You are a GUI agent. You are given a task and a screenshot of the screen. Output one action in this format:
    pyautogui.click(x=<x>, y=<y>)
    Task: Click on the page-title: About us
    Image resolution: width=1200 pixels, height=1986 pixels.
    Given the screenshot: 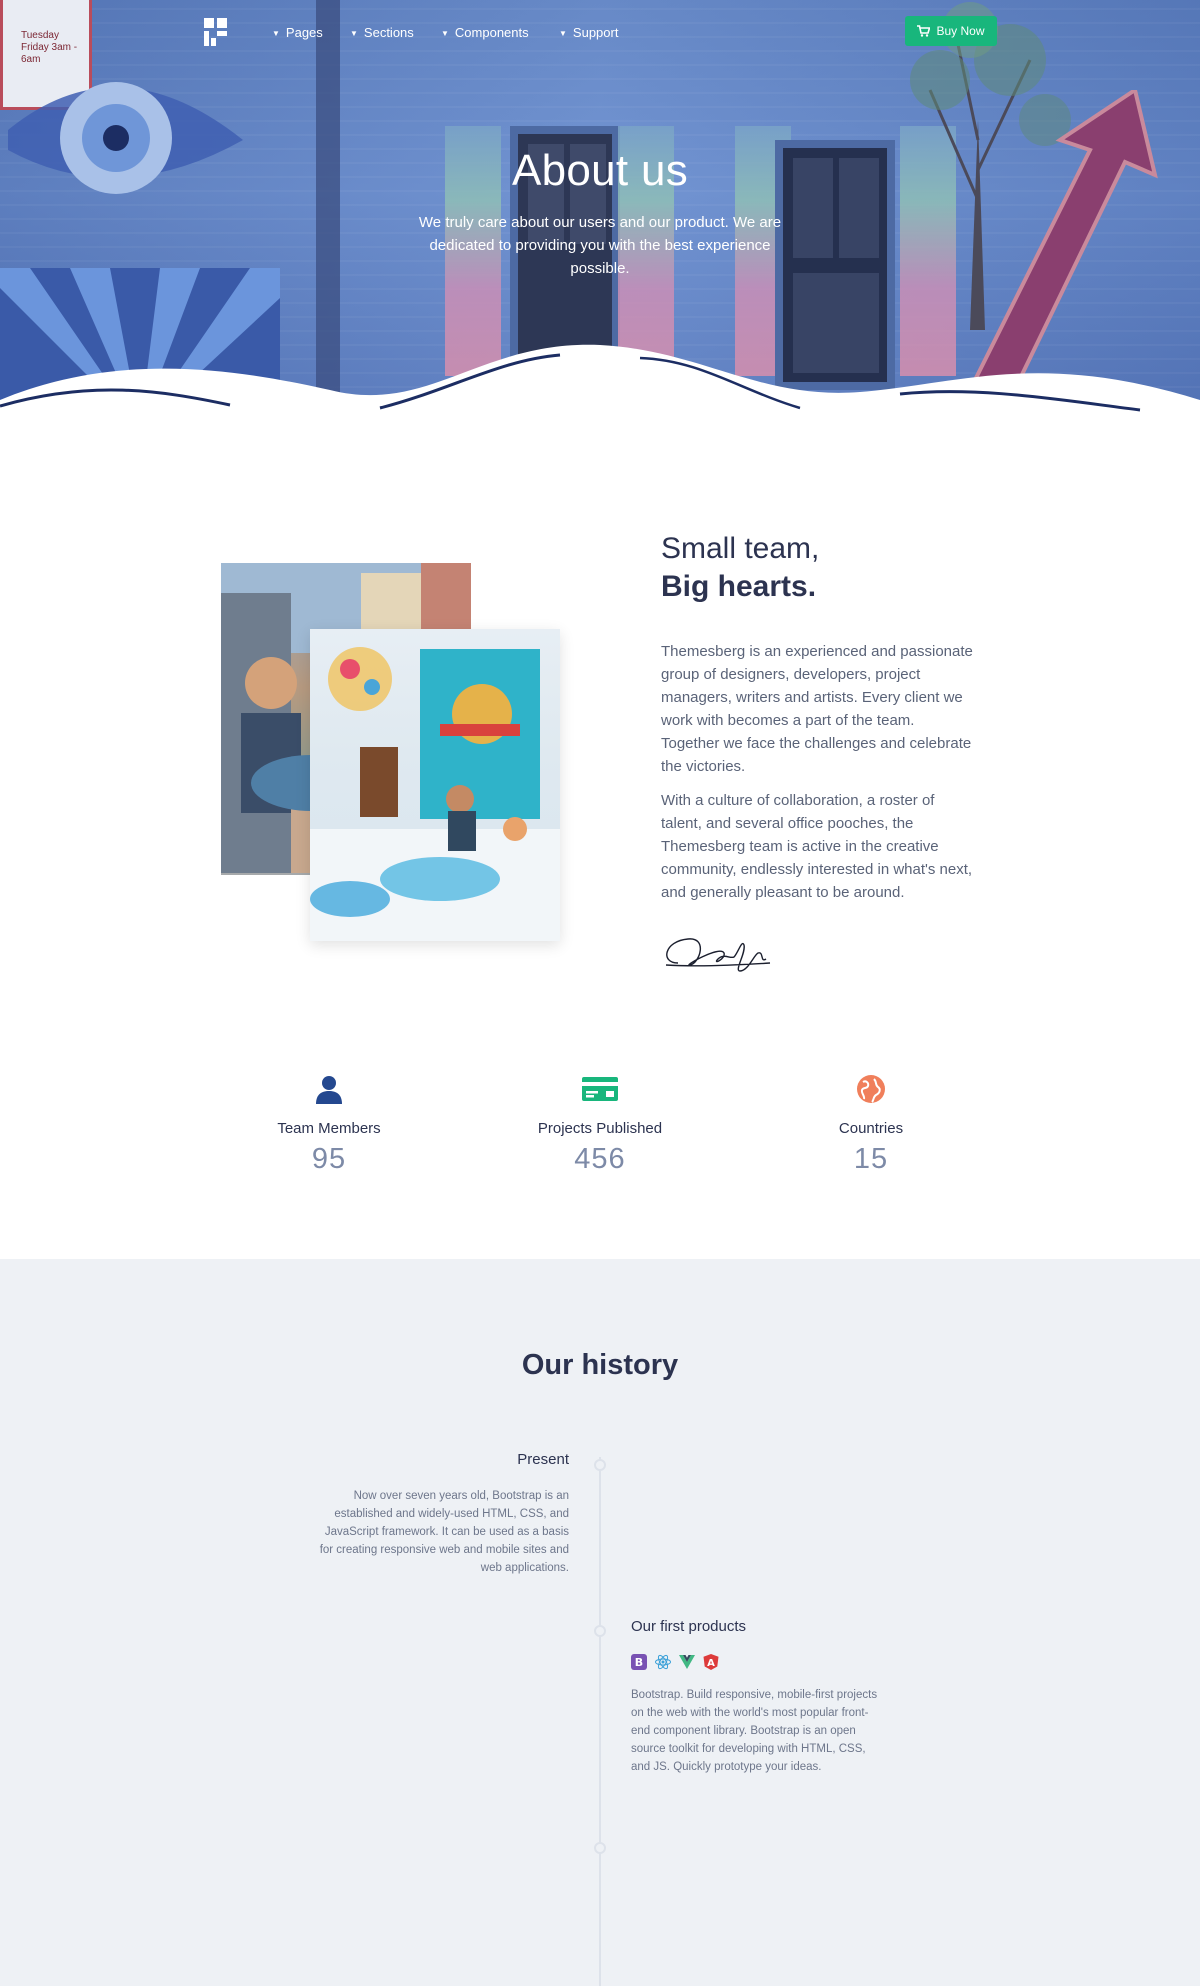 What is the action you would take?
    pyautogui.click(x=600, y=170)
    